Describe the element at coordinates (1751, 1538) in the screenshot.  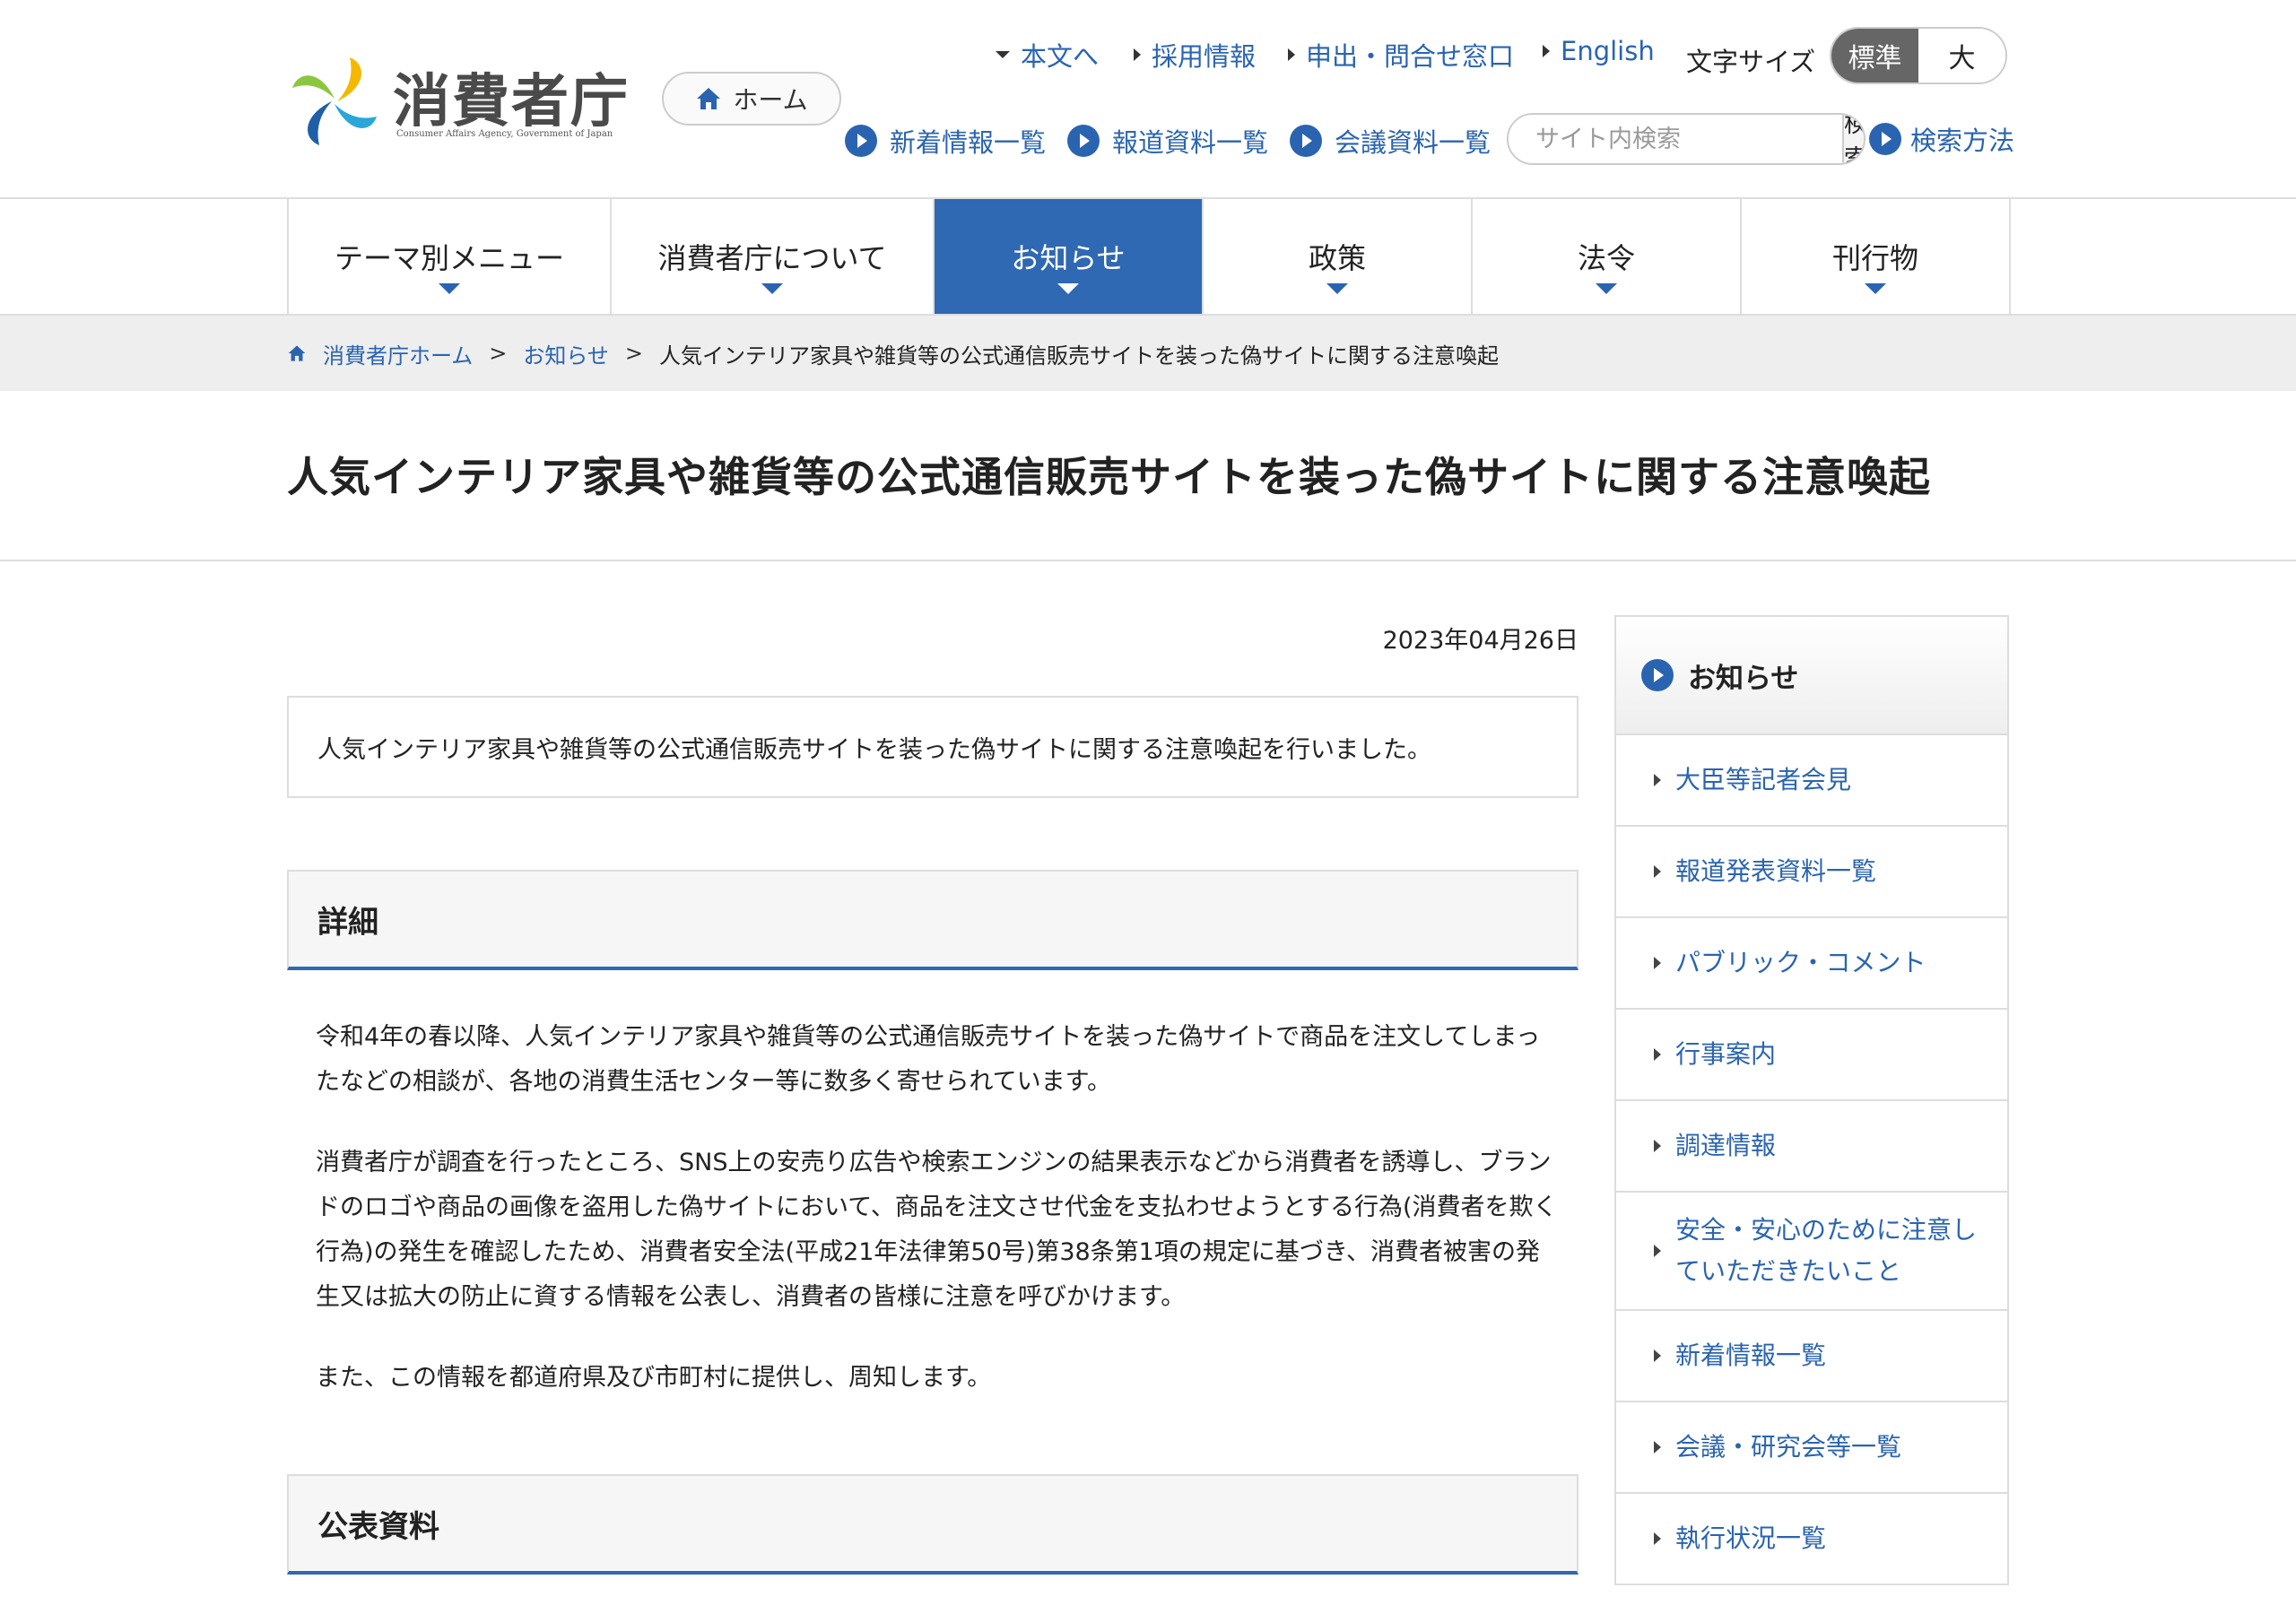
I see `sidebar-item-label: 執行状況一覧` at that location.